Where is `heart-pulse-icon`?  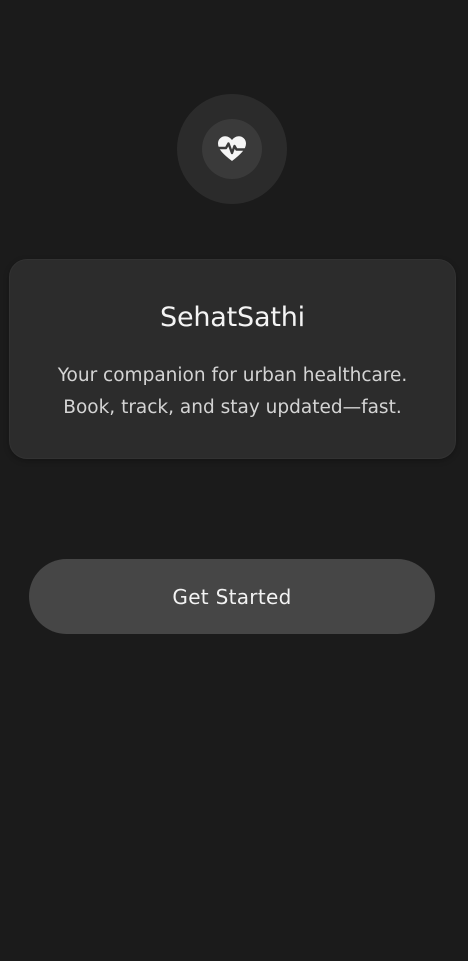
heart-pulse-icon is located at coordinates (232, 148).